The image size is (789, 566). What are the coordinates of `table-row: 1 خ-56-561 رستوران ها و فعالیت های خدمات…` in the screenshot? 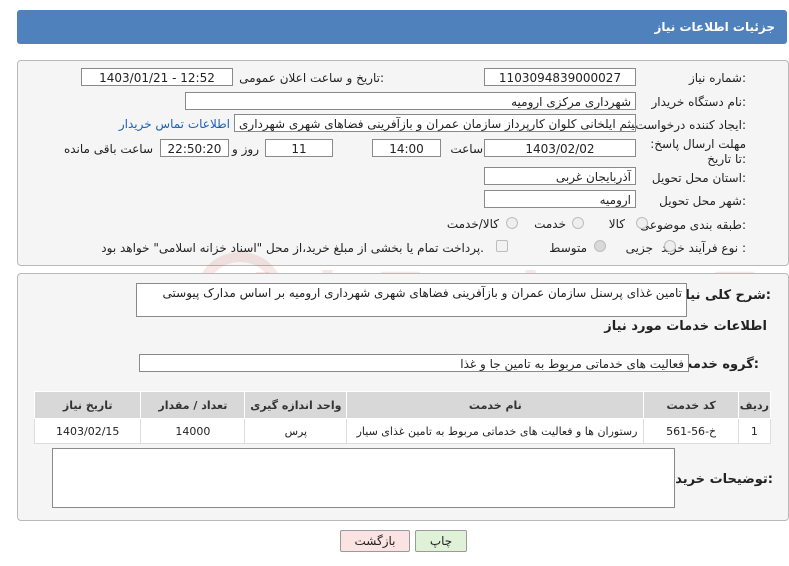 It's located at (402, 431).